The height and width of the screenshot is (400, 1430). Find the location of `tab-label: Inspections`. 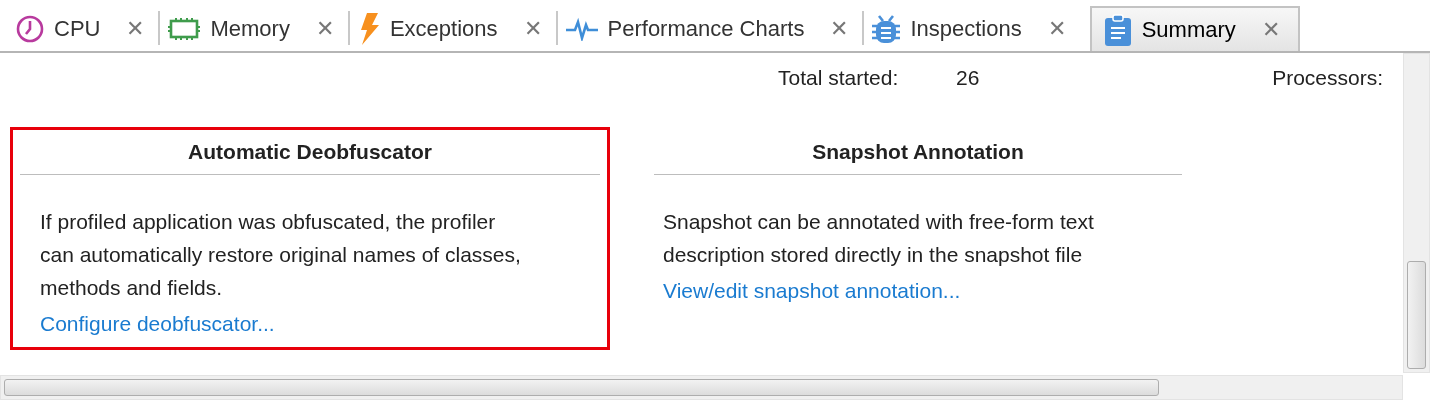

tab-label: Inspections is located at coordinates (966, 29).